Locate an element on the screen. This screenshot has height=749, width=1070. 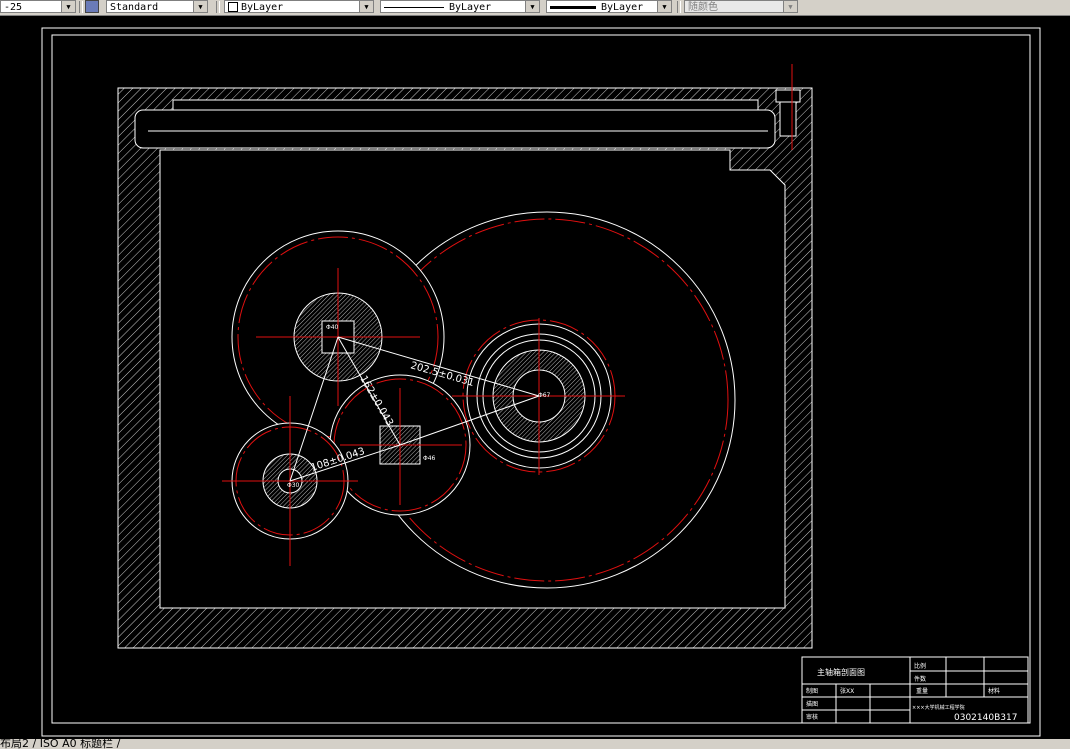
plotstyle-value: 随颜色 is located at coordinates (703, 7).